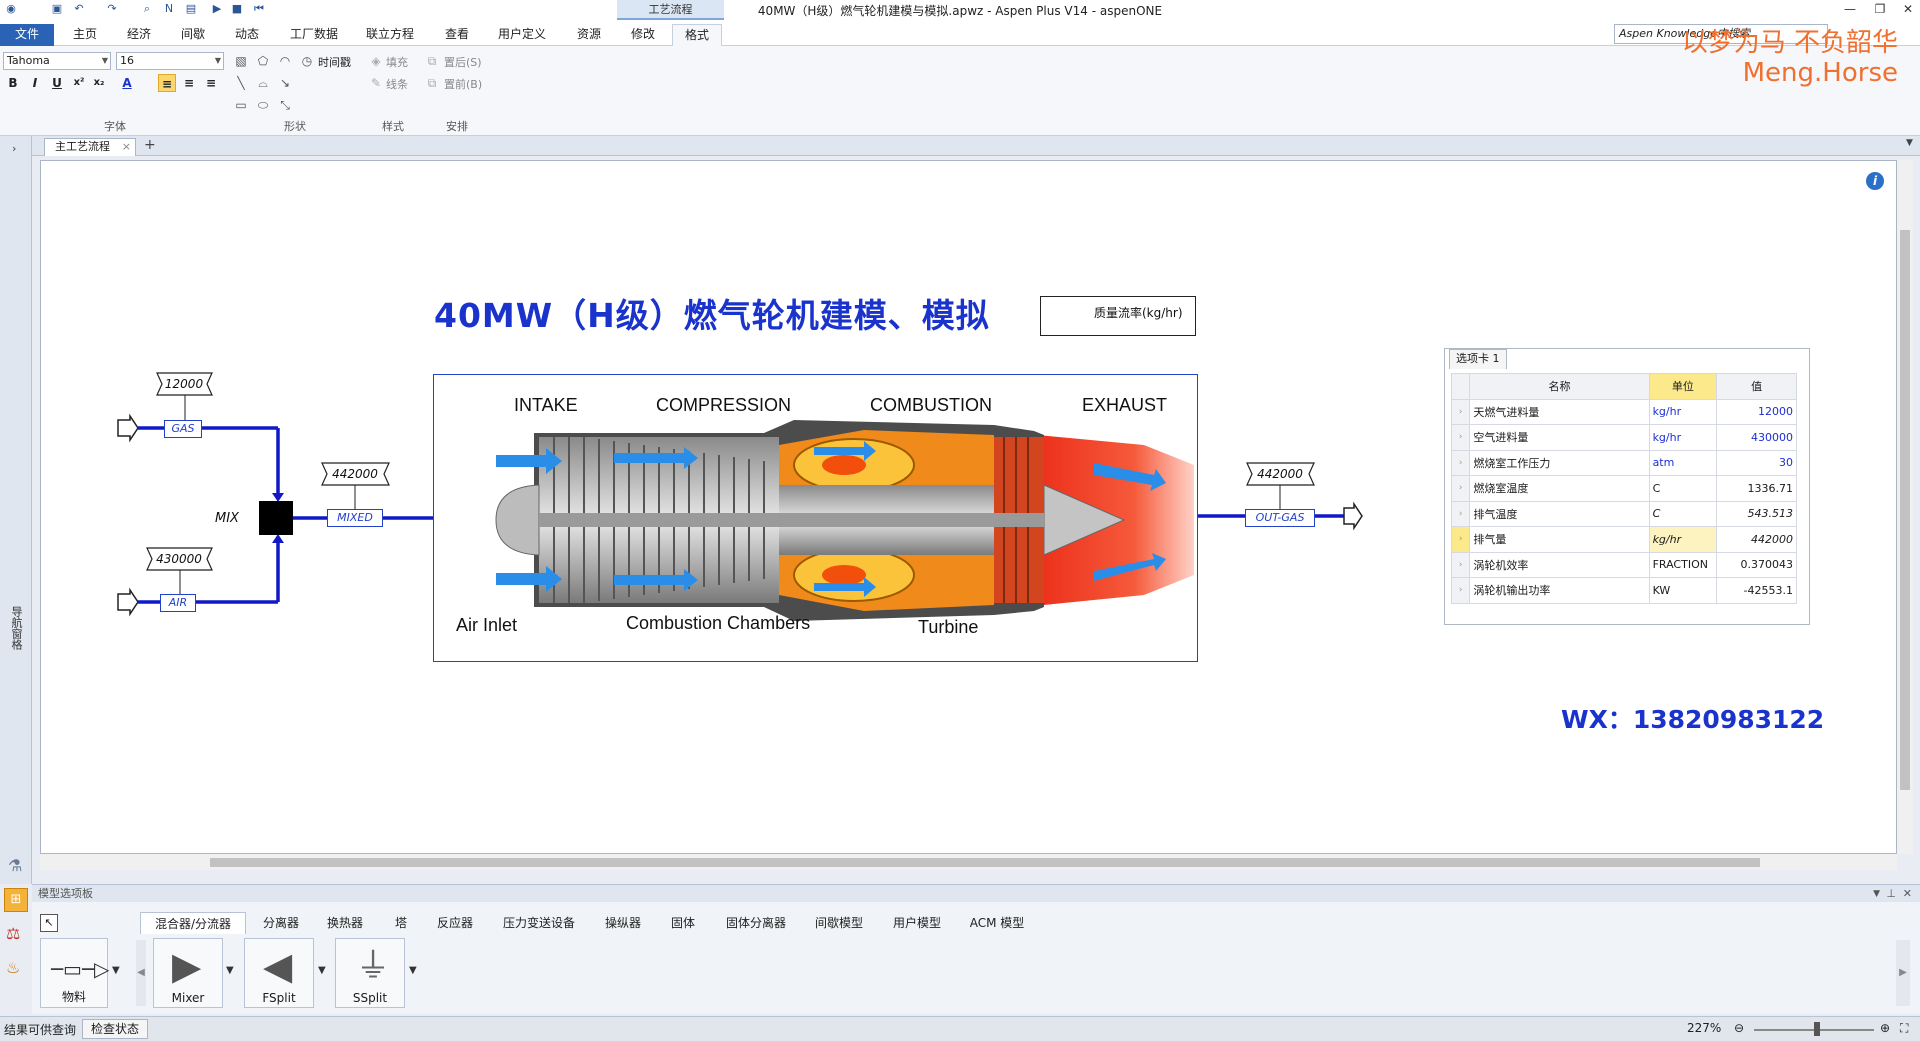 The height and width of the screenshot is (1041, 1920). I want to click on palette-menu-icon: ▼, so click(1876, 894).